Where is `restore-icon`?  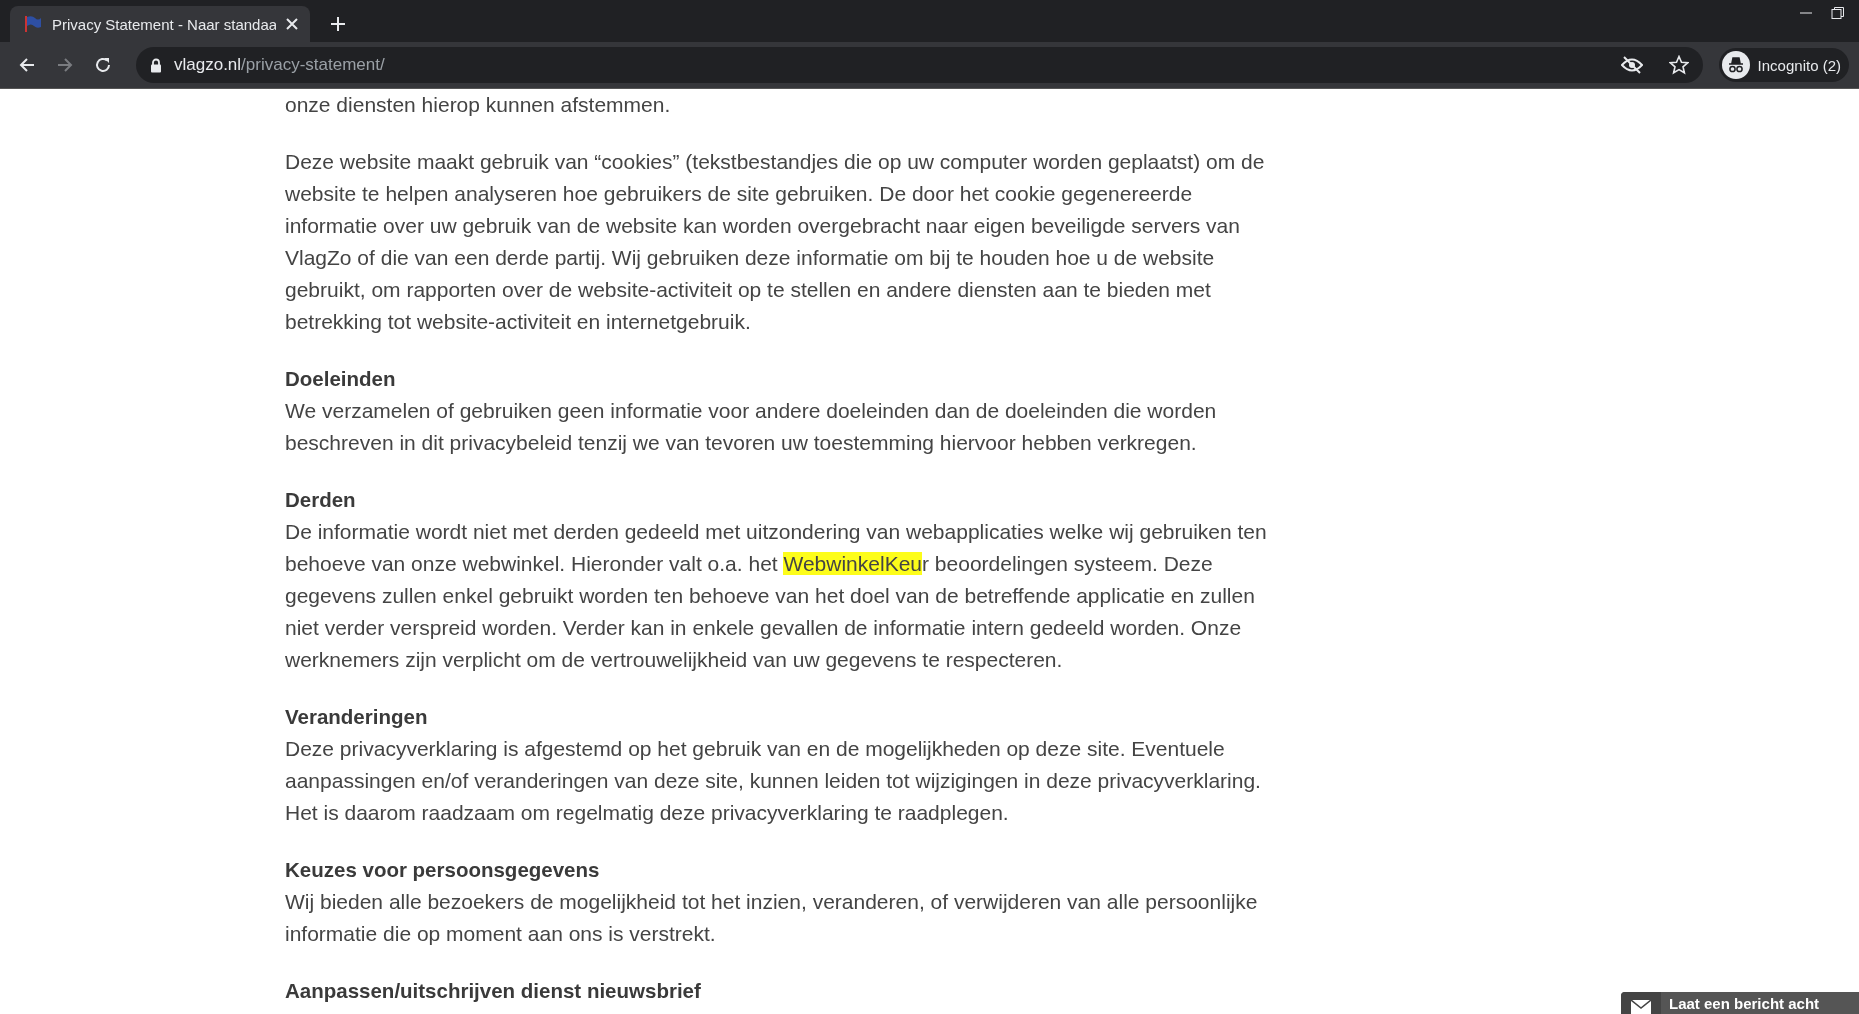
restore-icon is located at coordinates (1838, 13).